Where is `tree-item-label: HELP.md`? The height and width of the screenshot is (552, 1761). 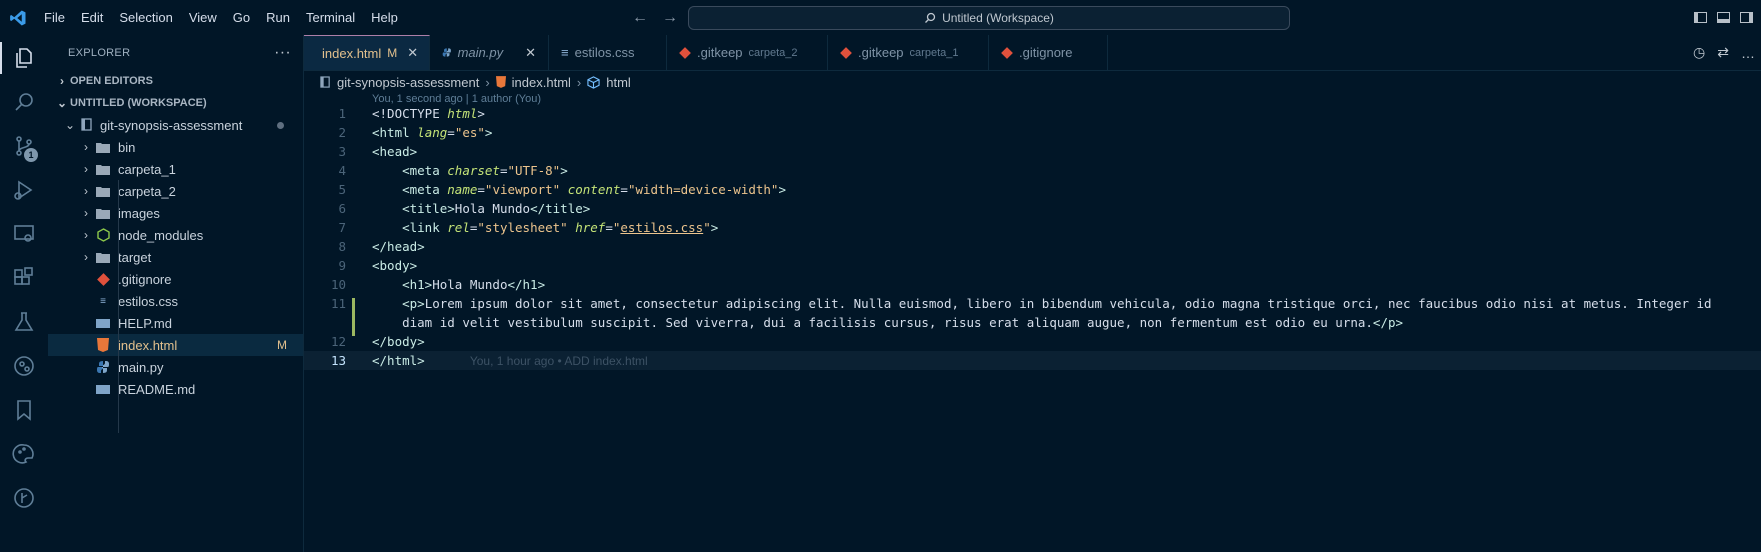
tree-item-label: HELP.md is located at coordinates (145, 323).